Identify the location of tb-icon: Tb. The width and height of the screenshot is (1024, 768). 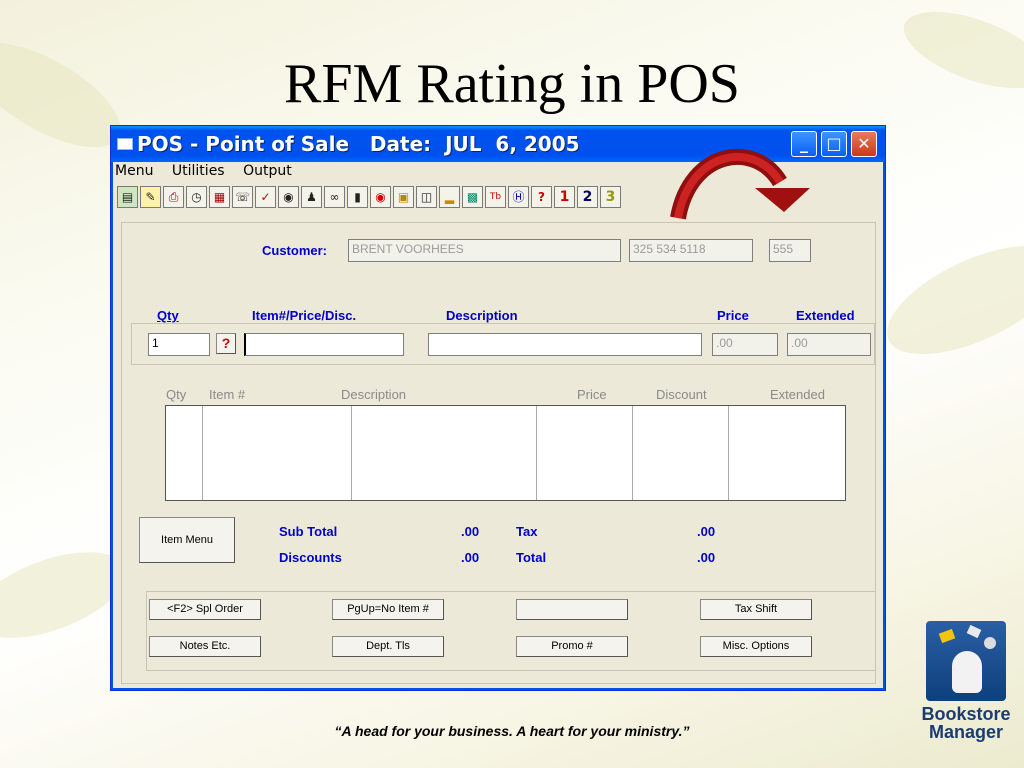
(495, 197).